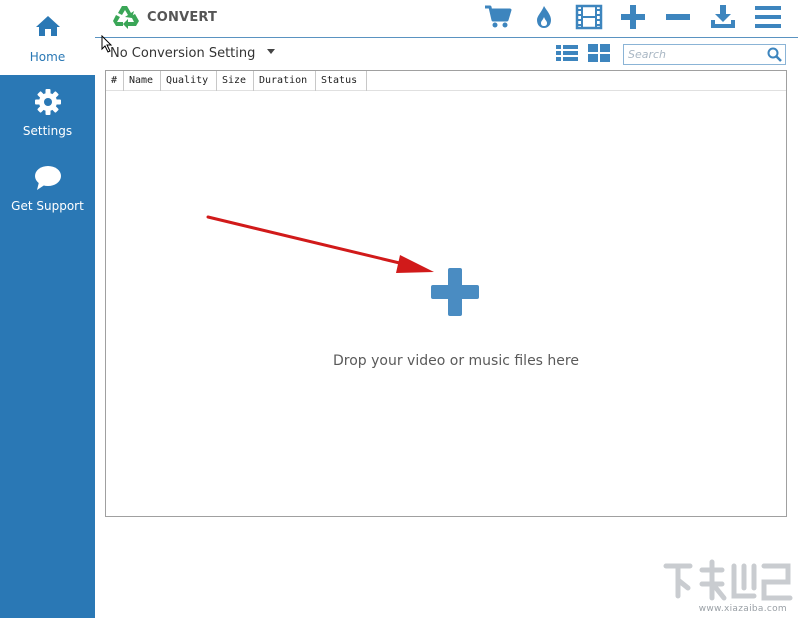 The height and width of the screenshot is (618, 798). I want to click on watermark: www.xiazaiba.com, so click(727, 587).